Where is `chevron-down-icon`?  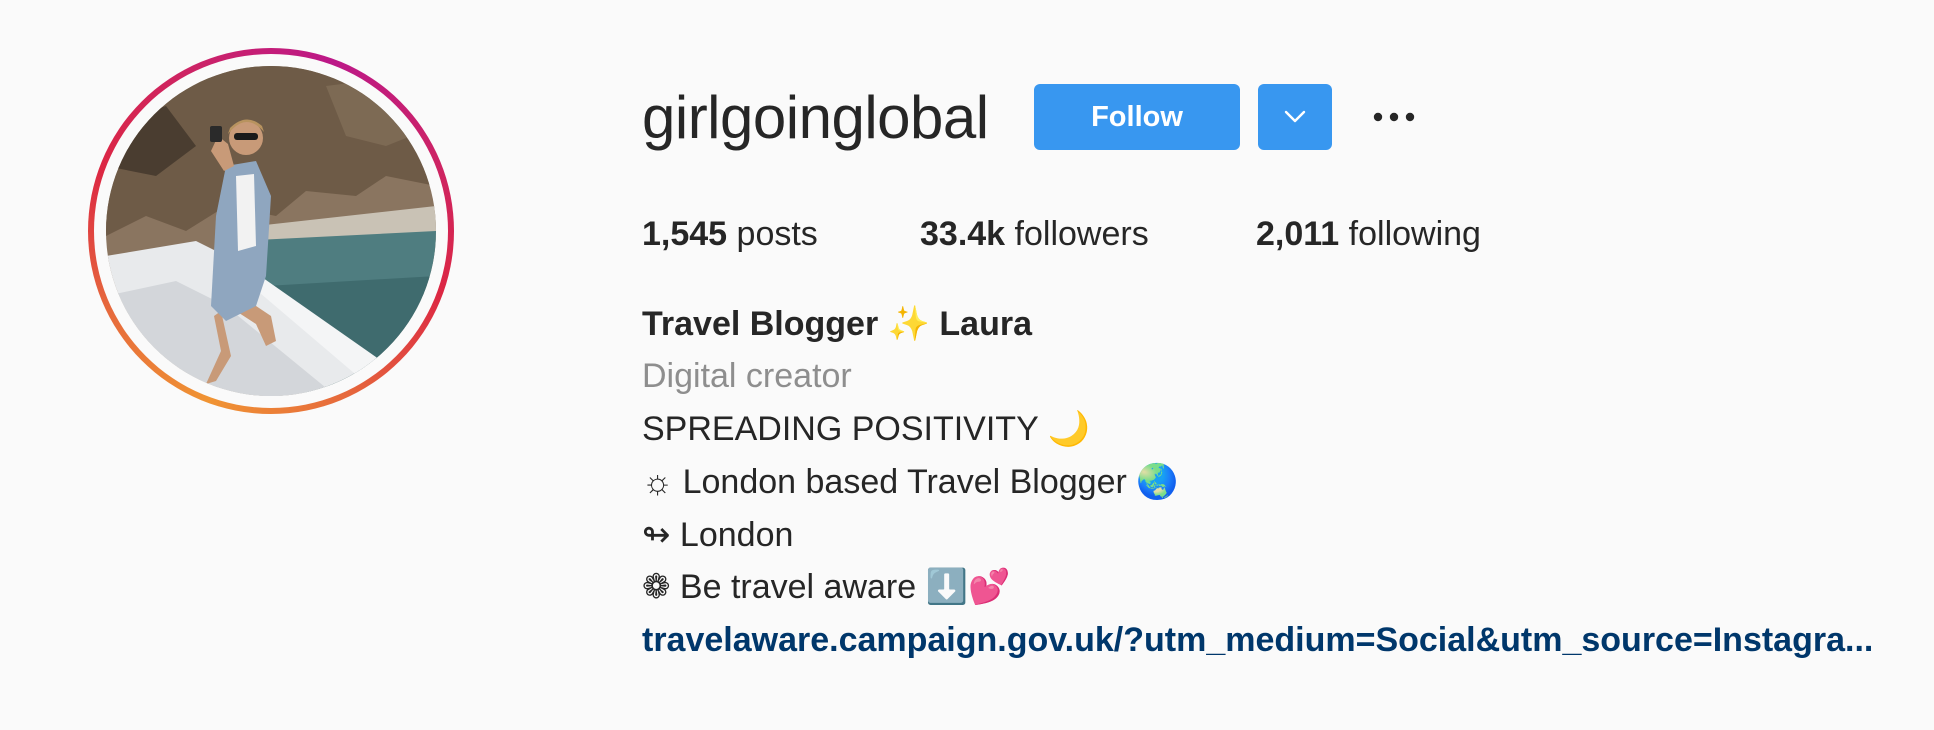 chevron-down-icon is located at coordinates (1295, 116).